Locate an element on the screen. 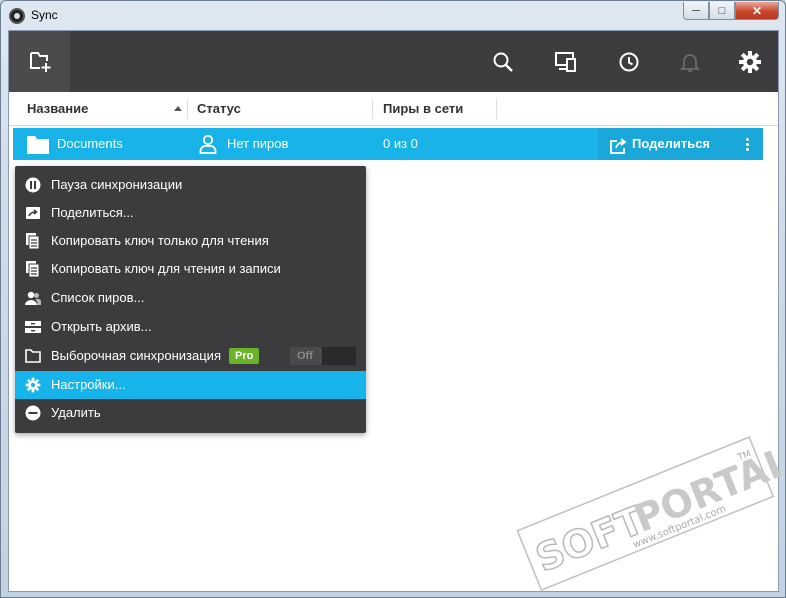 The width and height of the screenshot is (786, 598). menu-item-pause-sync: Пауза синхронизации is located at coordinates (190, 185).